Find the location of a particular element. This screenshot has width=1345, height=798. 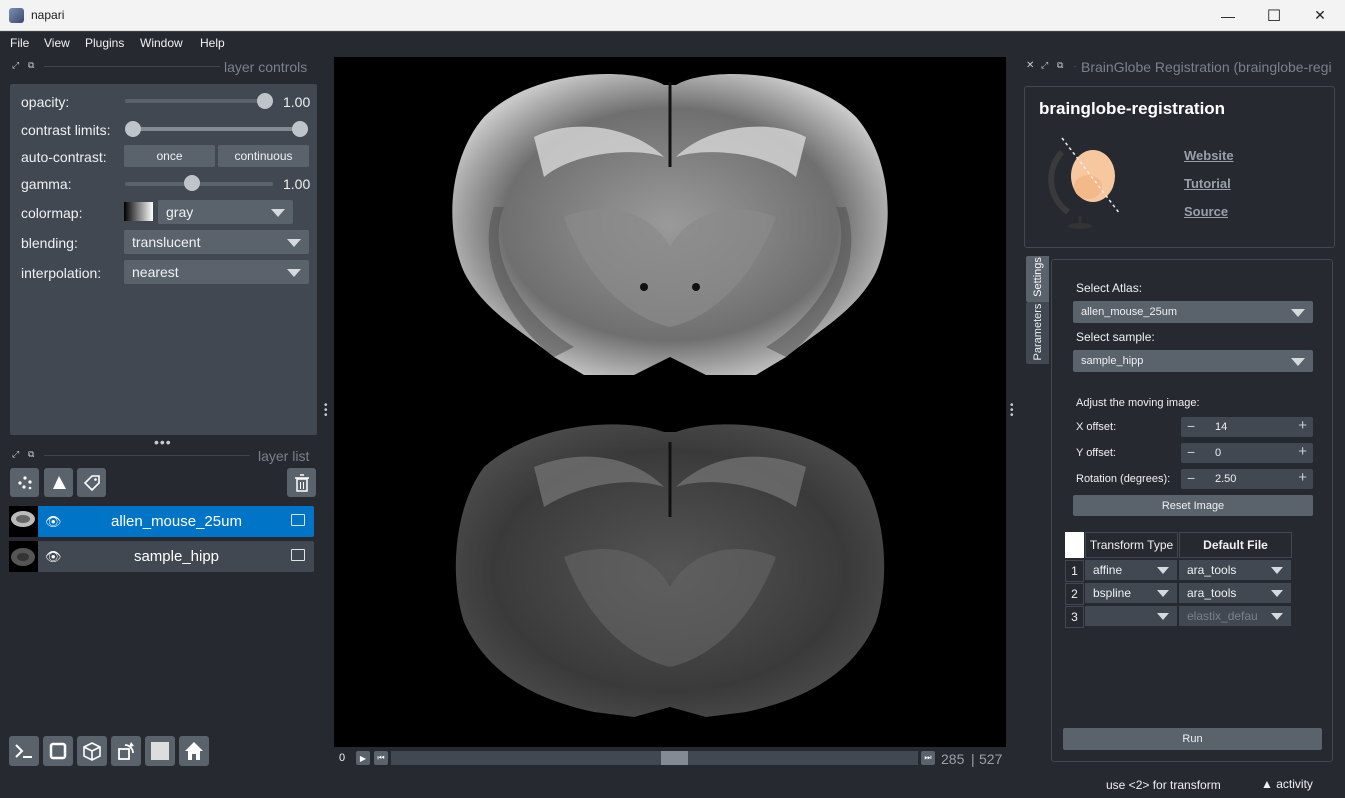

ndisplay-toggle-button is located at coordinates (58, 751).